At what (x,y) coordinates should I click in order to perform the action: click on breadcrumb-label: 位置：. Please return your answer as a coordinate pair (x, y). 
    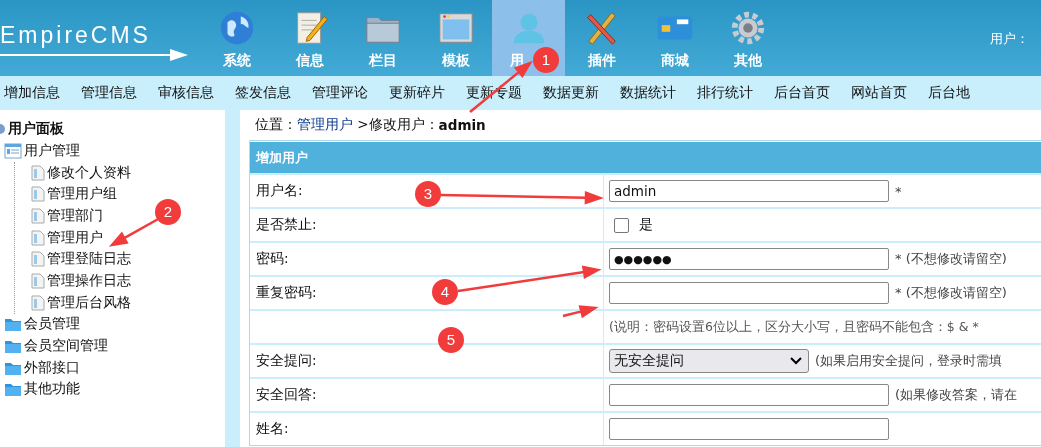
    Looking at the image, I should click on (276, 125).